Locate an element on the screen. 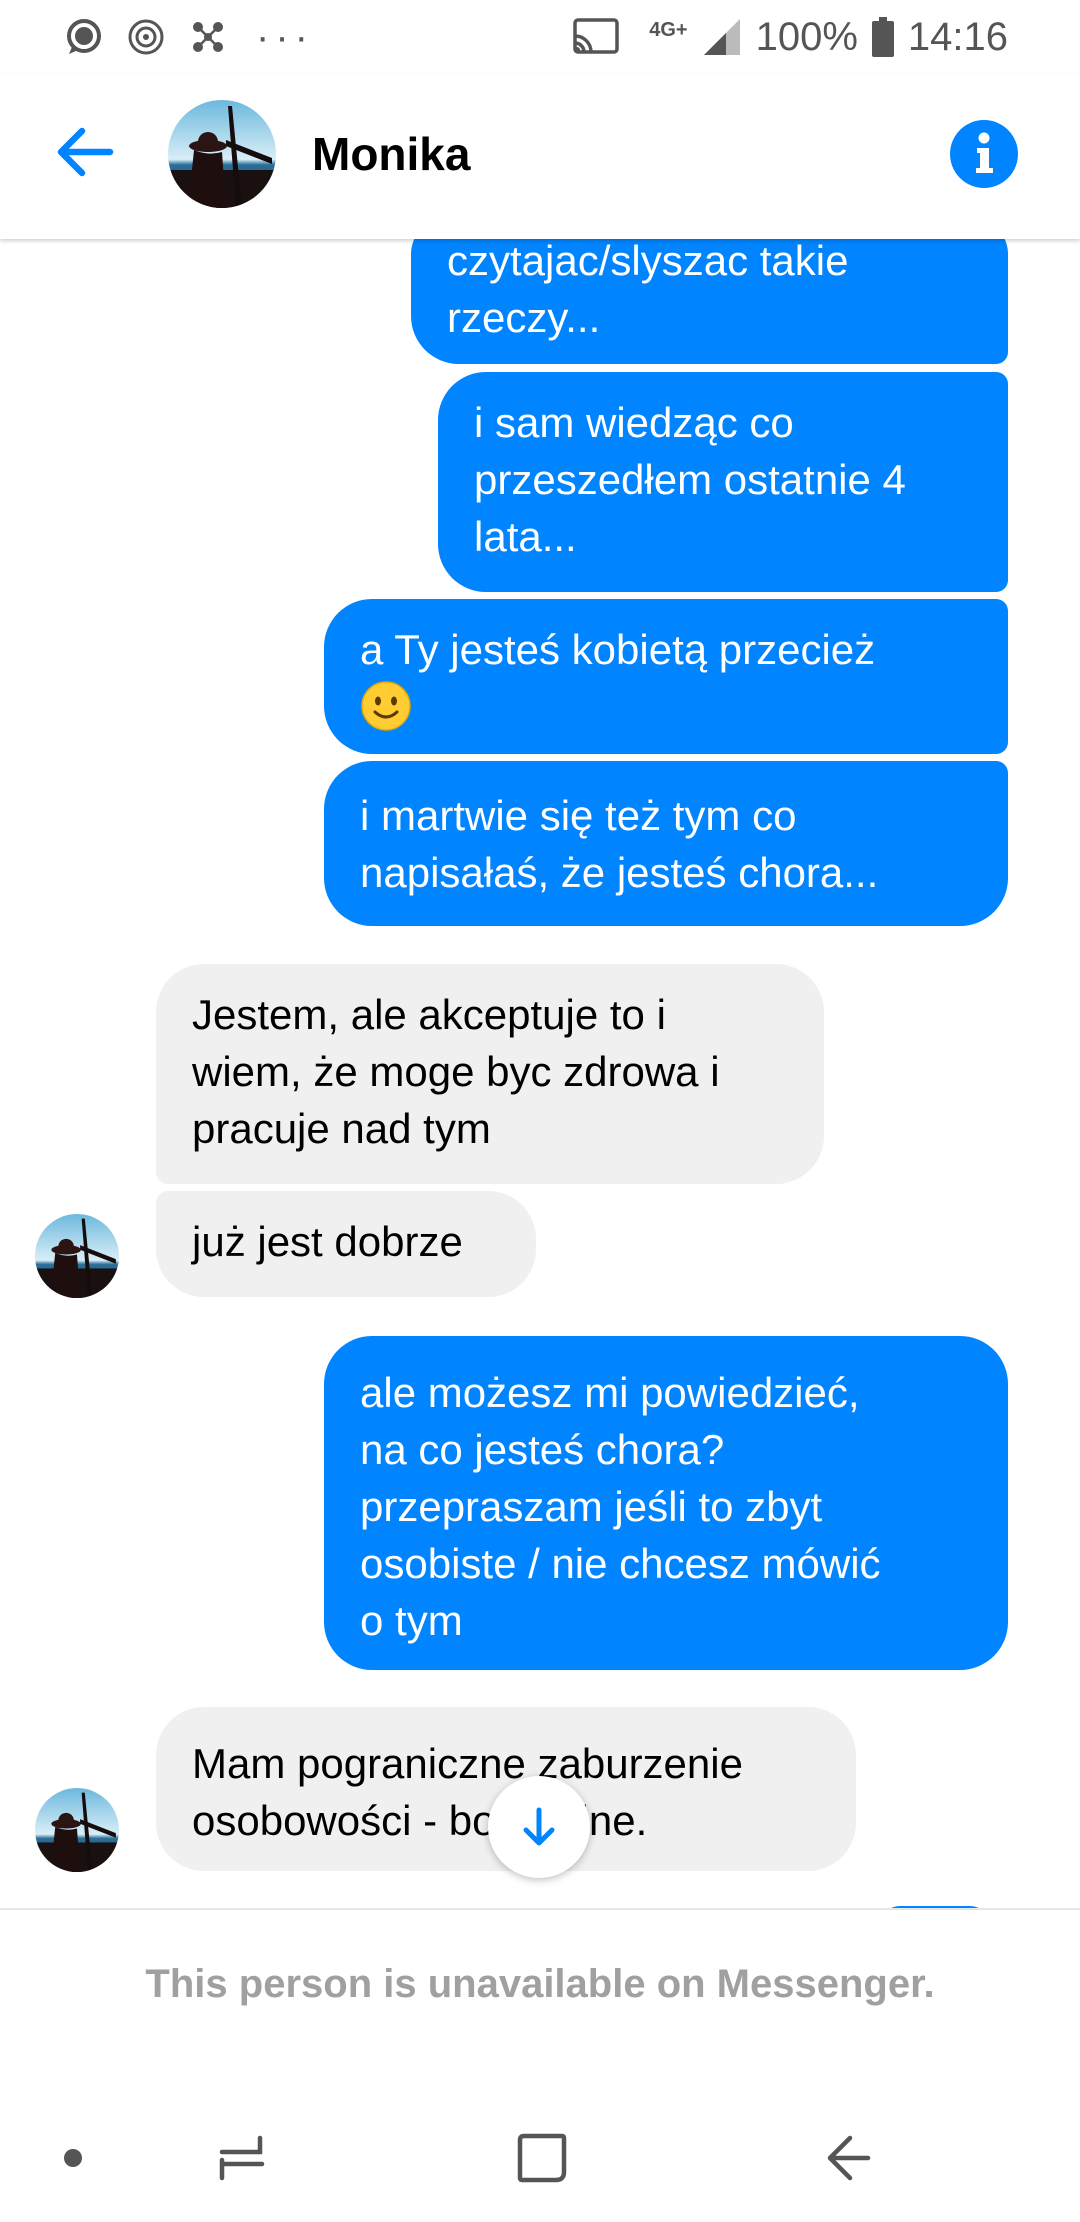 Image resolution: width=1080 pixels, height=2222 pixels. arrow-down-icon is located at coordinates (539, 1826).